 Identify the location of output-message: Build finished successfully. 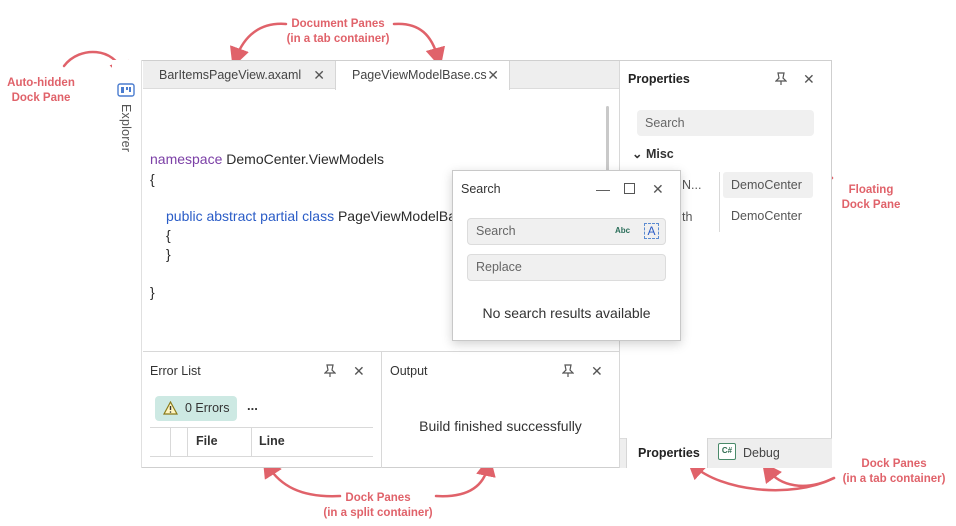
(500, 426).